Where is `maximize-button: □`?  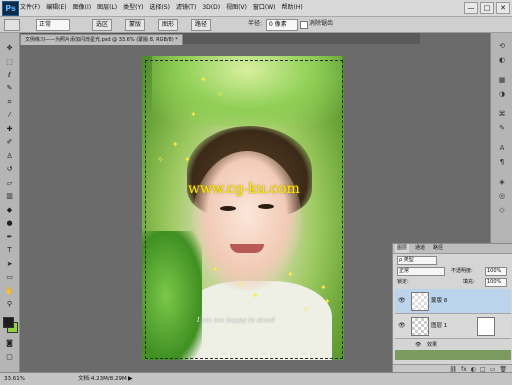
maximize-button: □ is located at coordinates (487, 8).